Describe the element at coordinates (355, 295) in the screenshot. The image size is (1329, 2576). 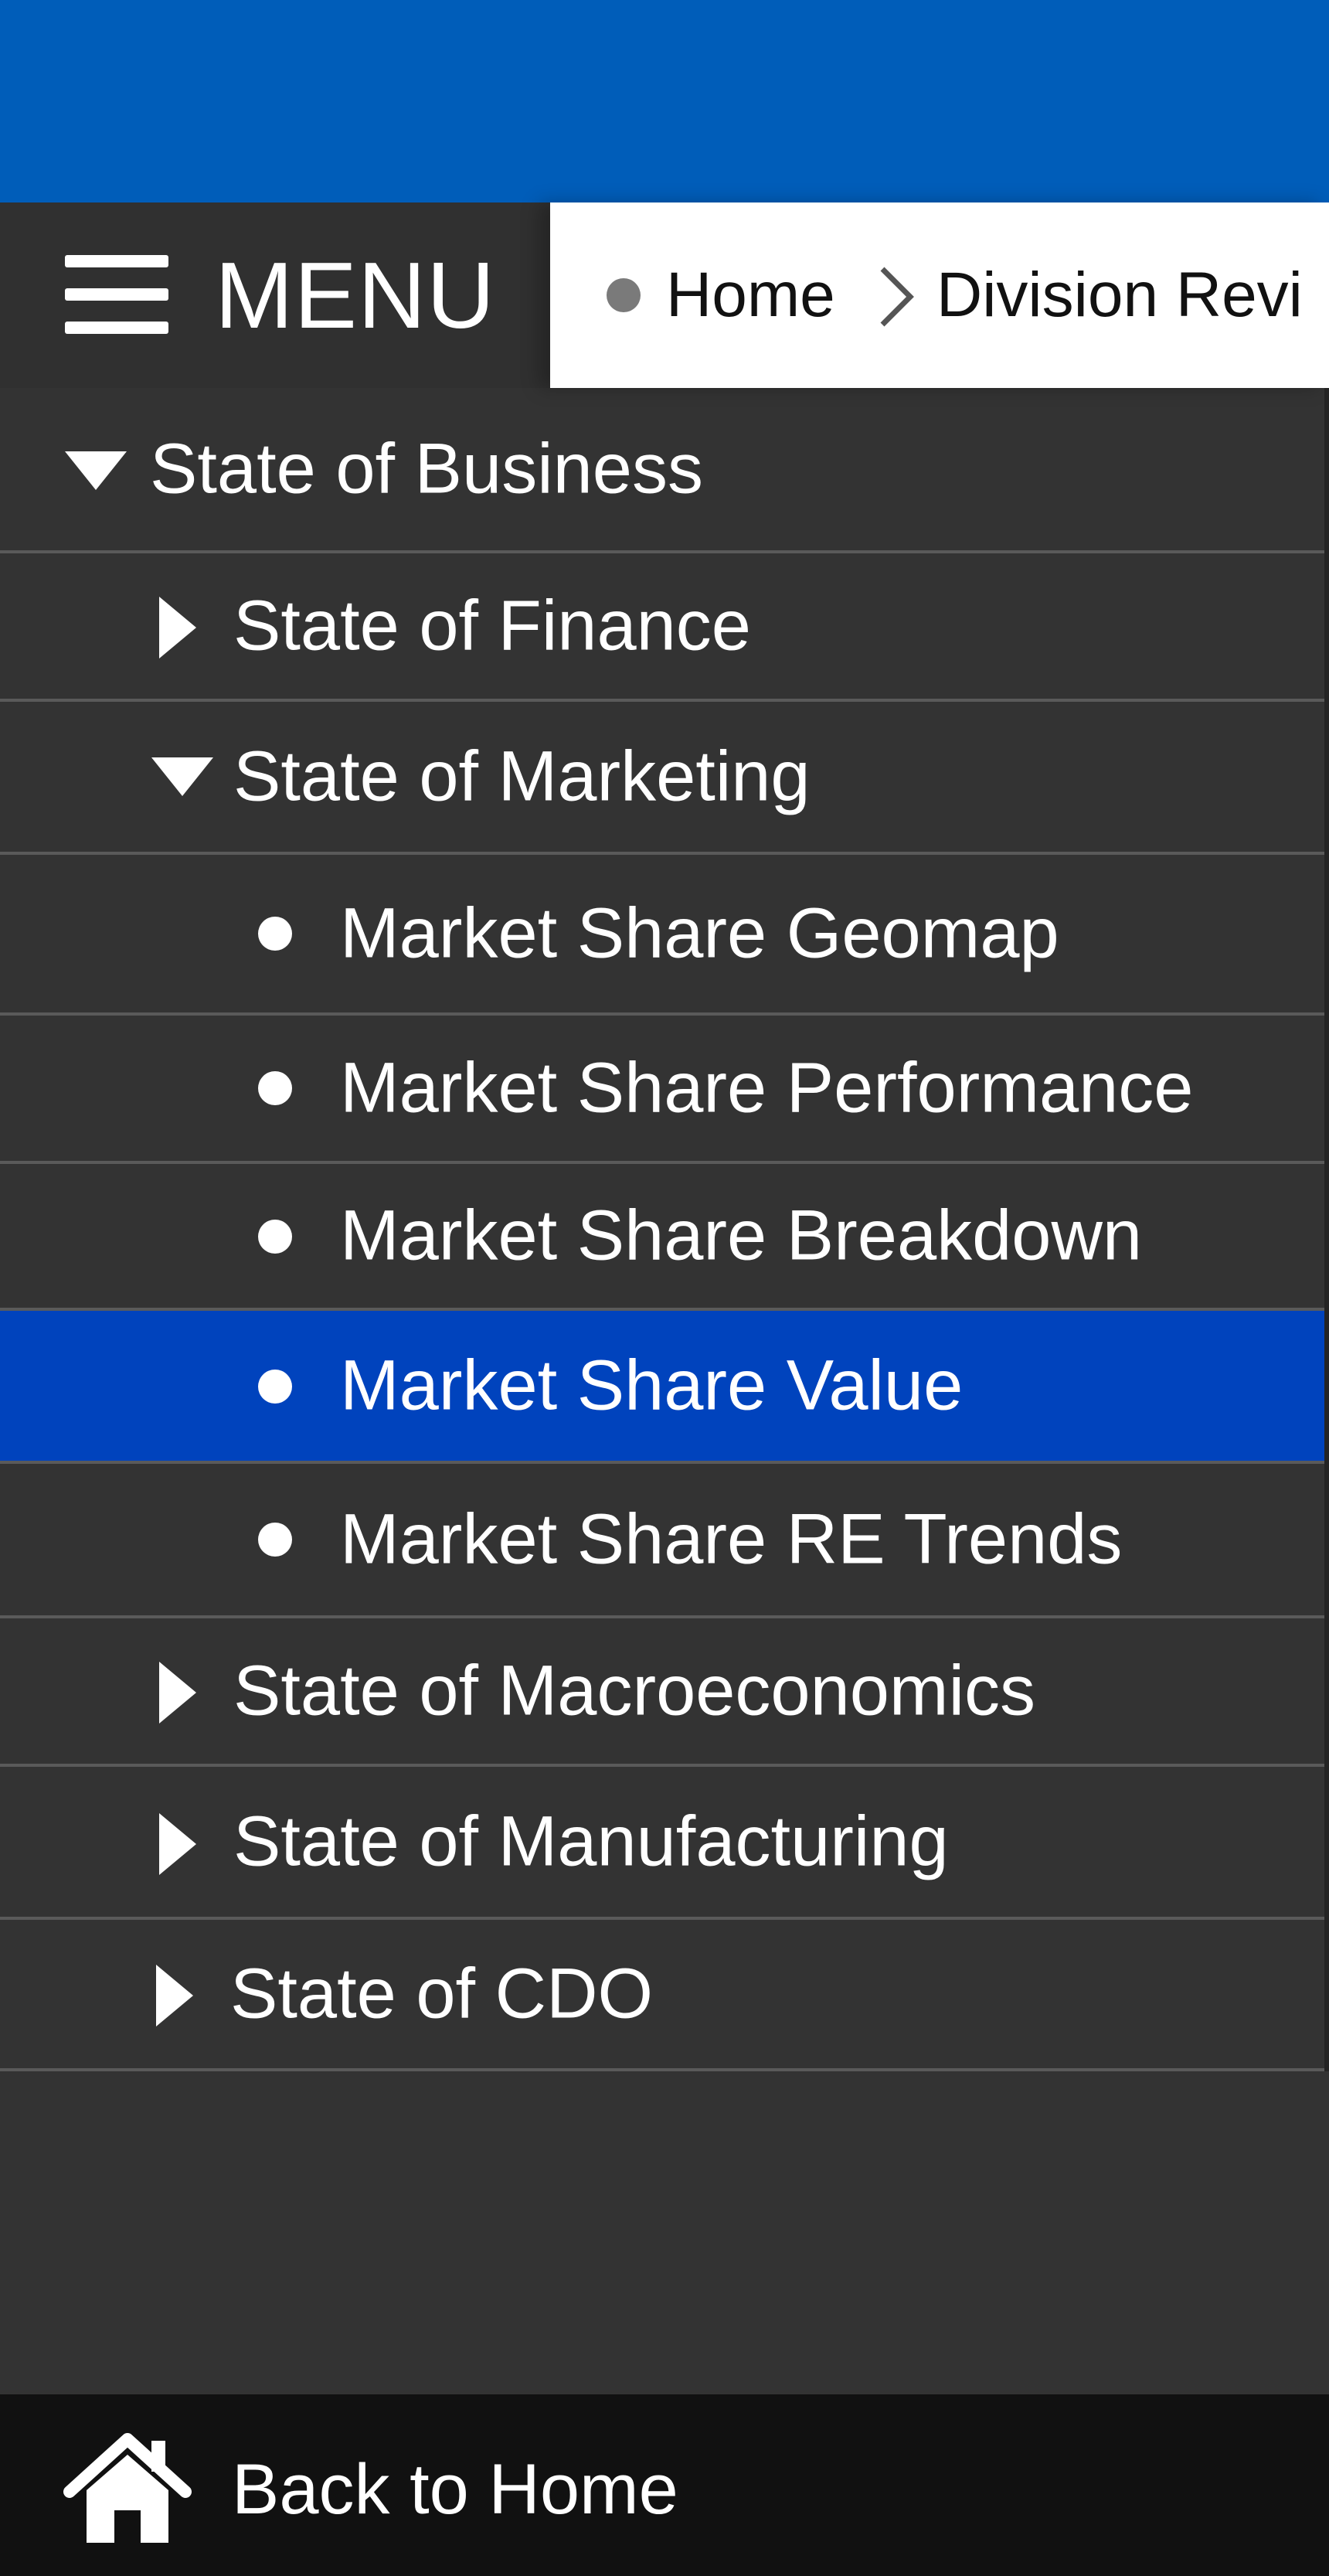
I see `menu-label: MENU` at that location.